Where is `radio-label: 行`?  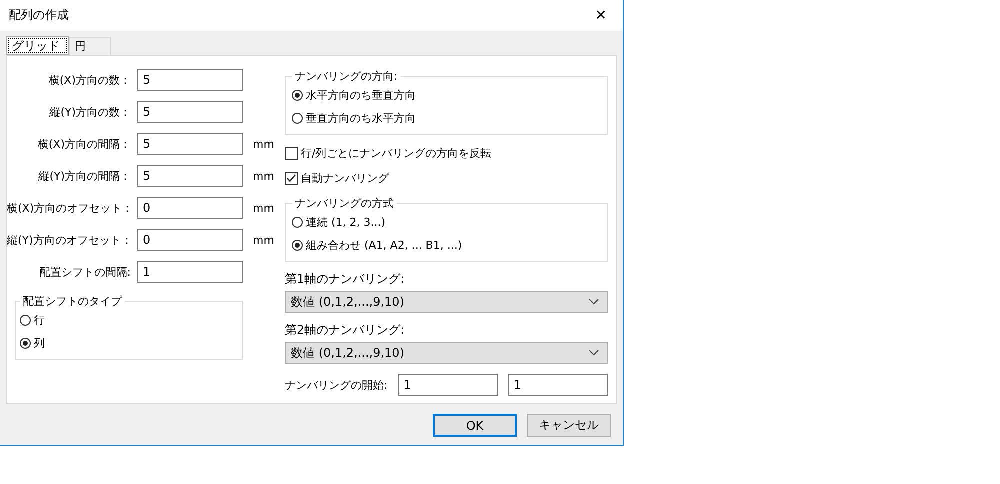
radio-label: 行 is located at coordinates (39, 320).